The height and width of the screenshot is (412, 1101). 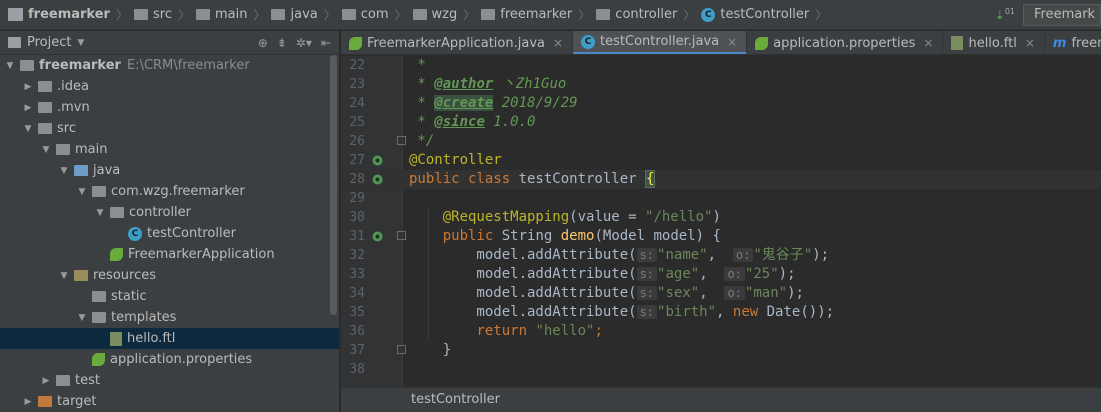 I want to click on tree-item: ▼ src, so click(x=169, y=128).